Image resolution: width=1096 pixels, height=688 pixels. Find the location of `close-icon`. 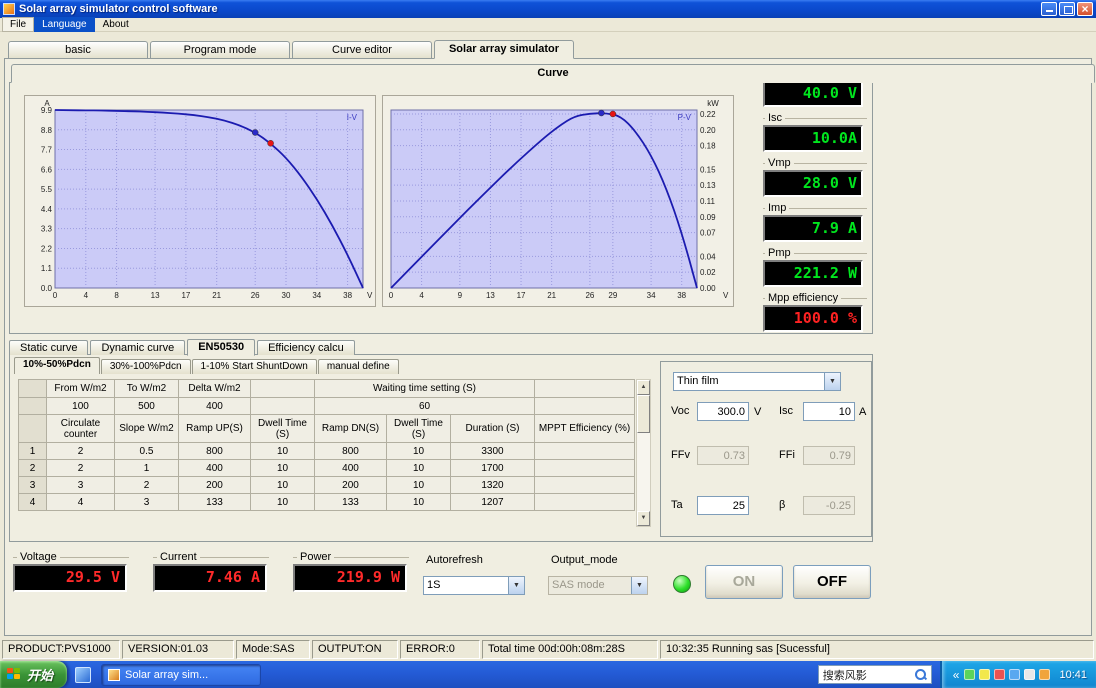

close-icon is located at coordinates (1085, 9).